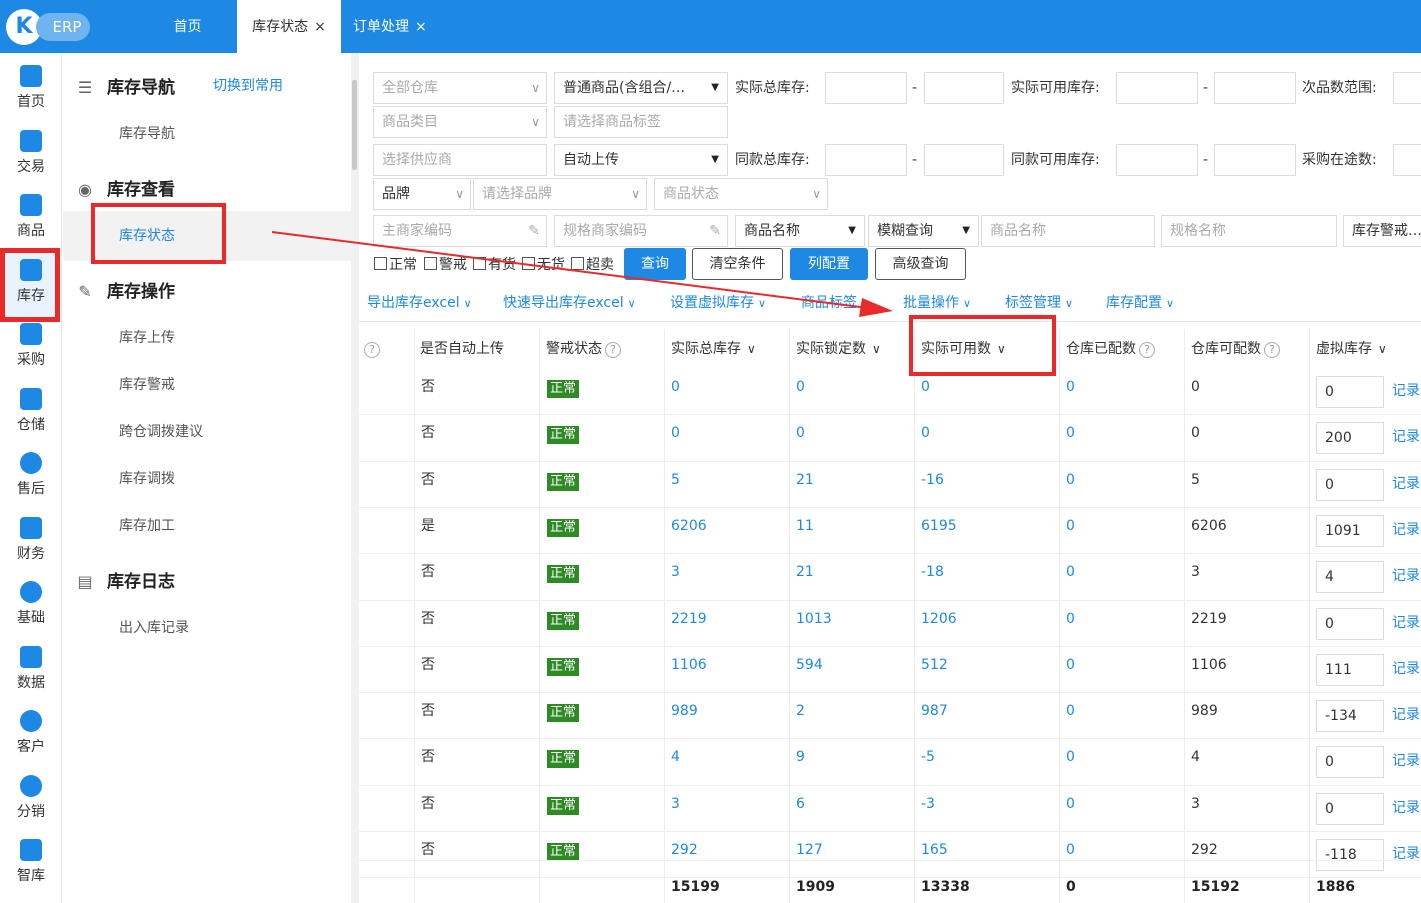 This screenshot has height=903, width=1421. I want to click on cell-total: 6206, so click(689, 526).